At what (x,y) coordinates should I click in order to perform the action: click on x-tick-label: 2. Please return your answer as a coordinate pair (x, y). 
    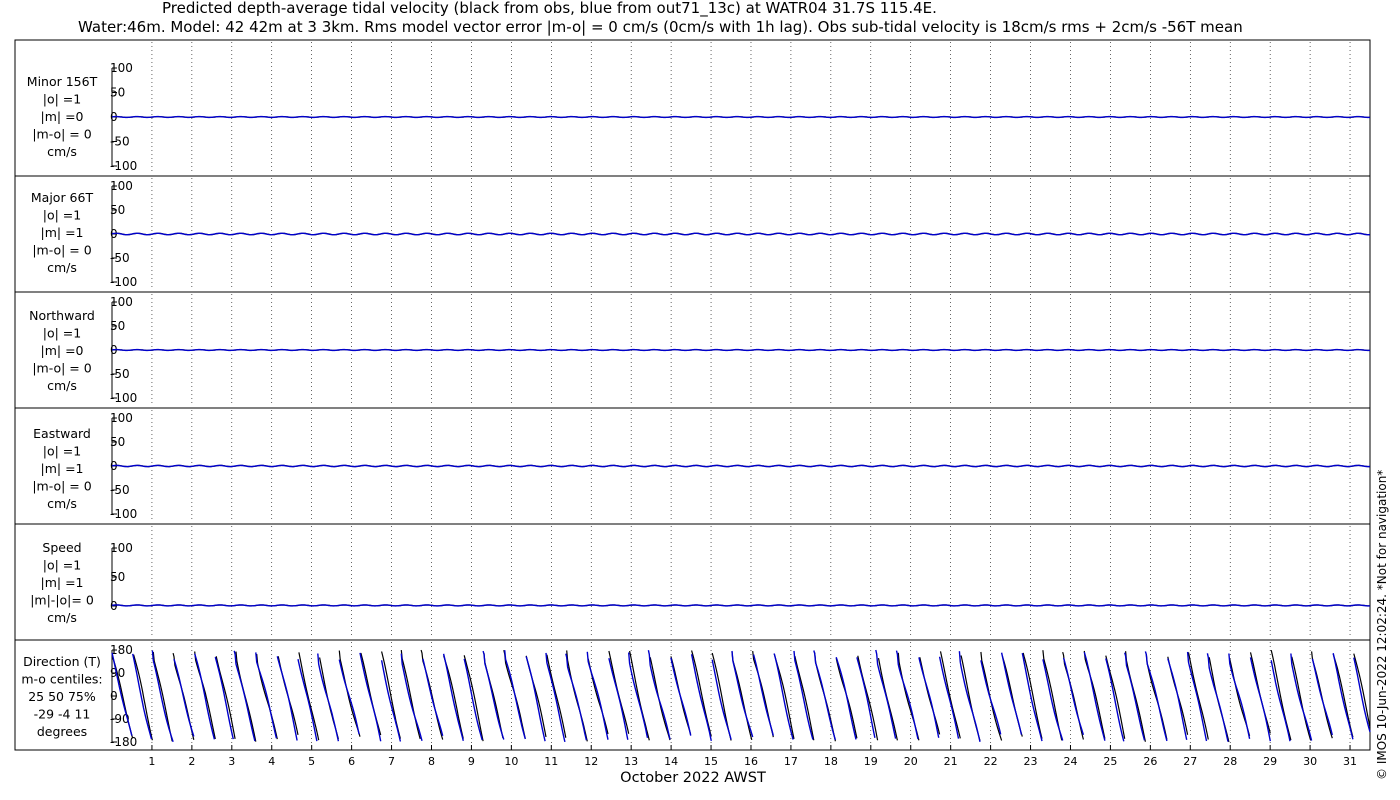
    Looking at the image, I should click on (191, 761).